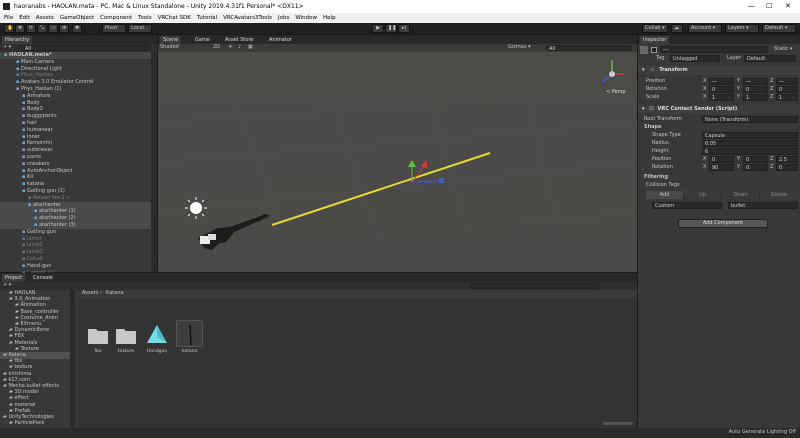  What do you see at coordinates (283, 18) in the screenshot?
I see `menu-jobs: Jobs` at bounding box center [283, 18].